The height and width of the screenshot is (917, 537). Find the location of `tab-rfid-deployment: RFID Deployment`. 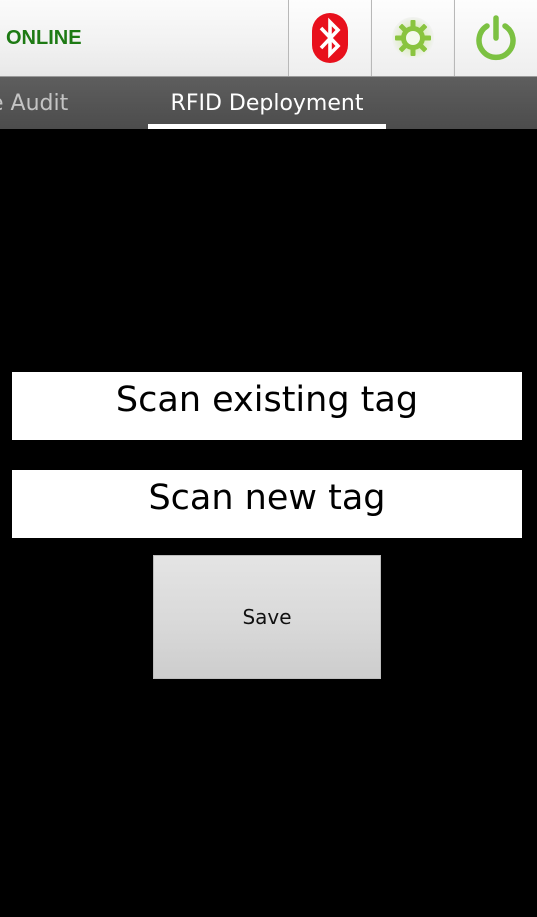

tab-rfid-deployment: RFID Deployment is located at coordinates (267, 103).